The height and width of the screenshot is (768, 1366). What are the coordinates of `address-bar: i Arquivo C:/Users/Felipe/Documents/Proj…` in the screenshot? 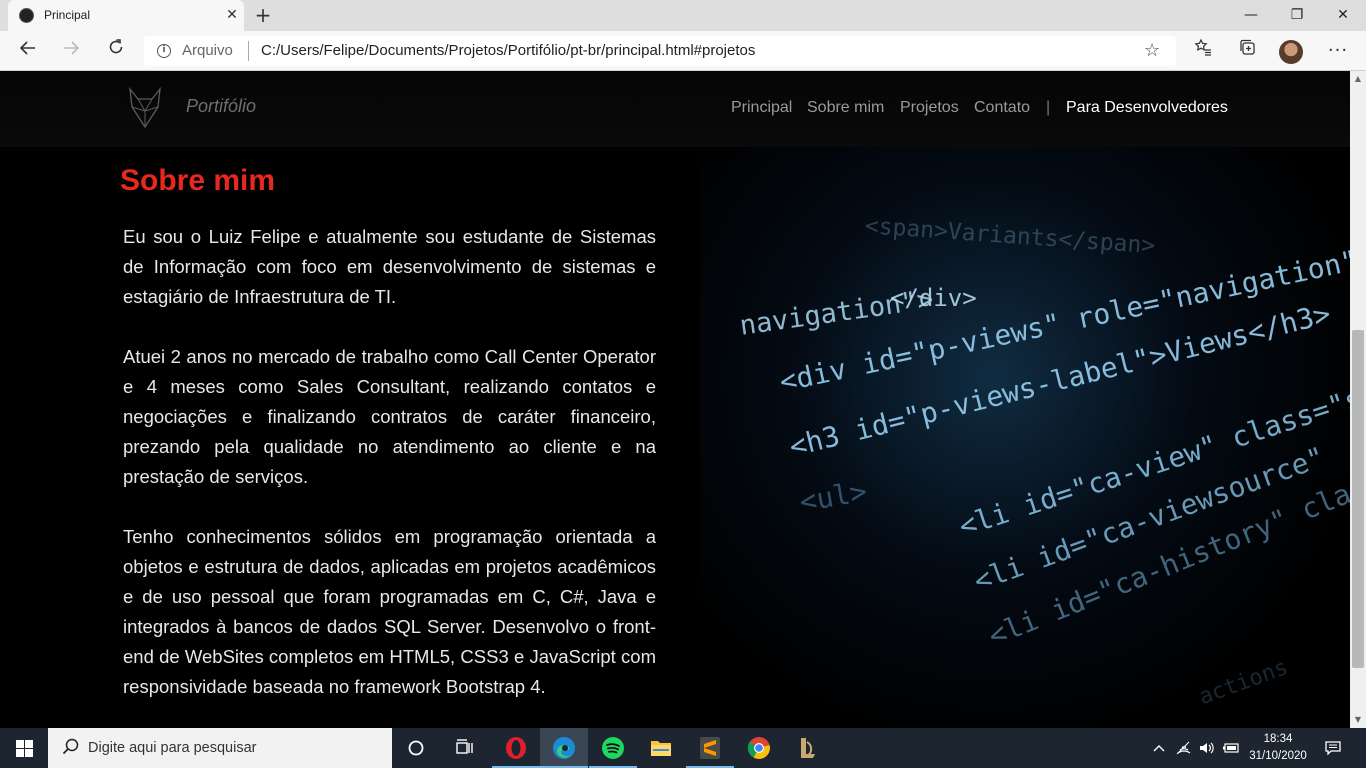 It's located at (683, 51).